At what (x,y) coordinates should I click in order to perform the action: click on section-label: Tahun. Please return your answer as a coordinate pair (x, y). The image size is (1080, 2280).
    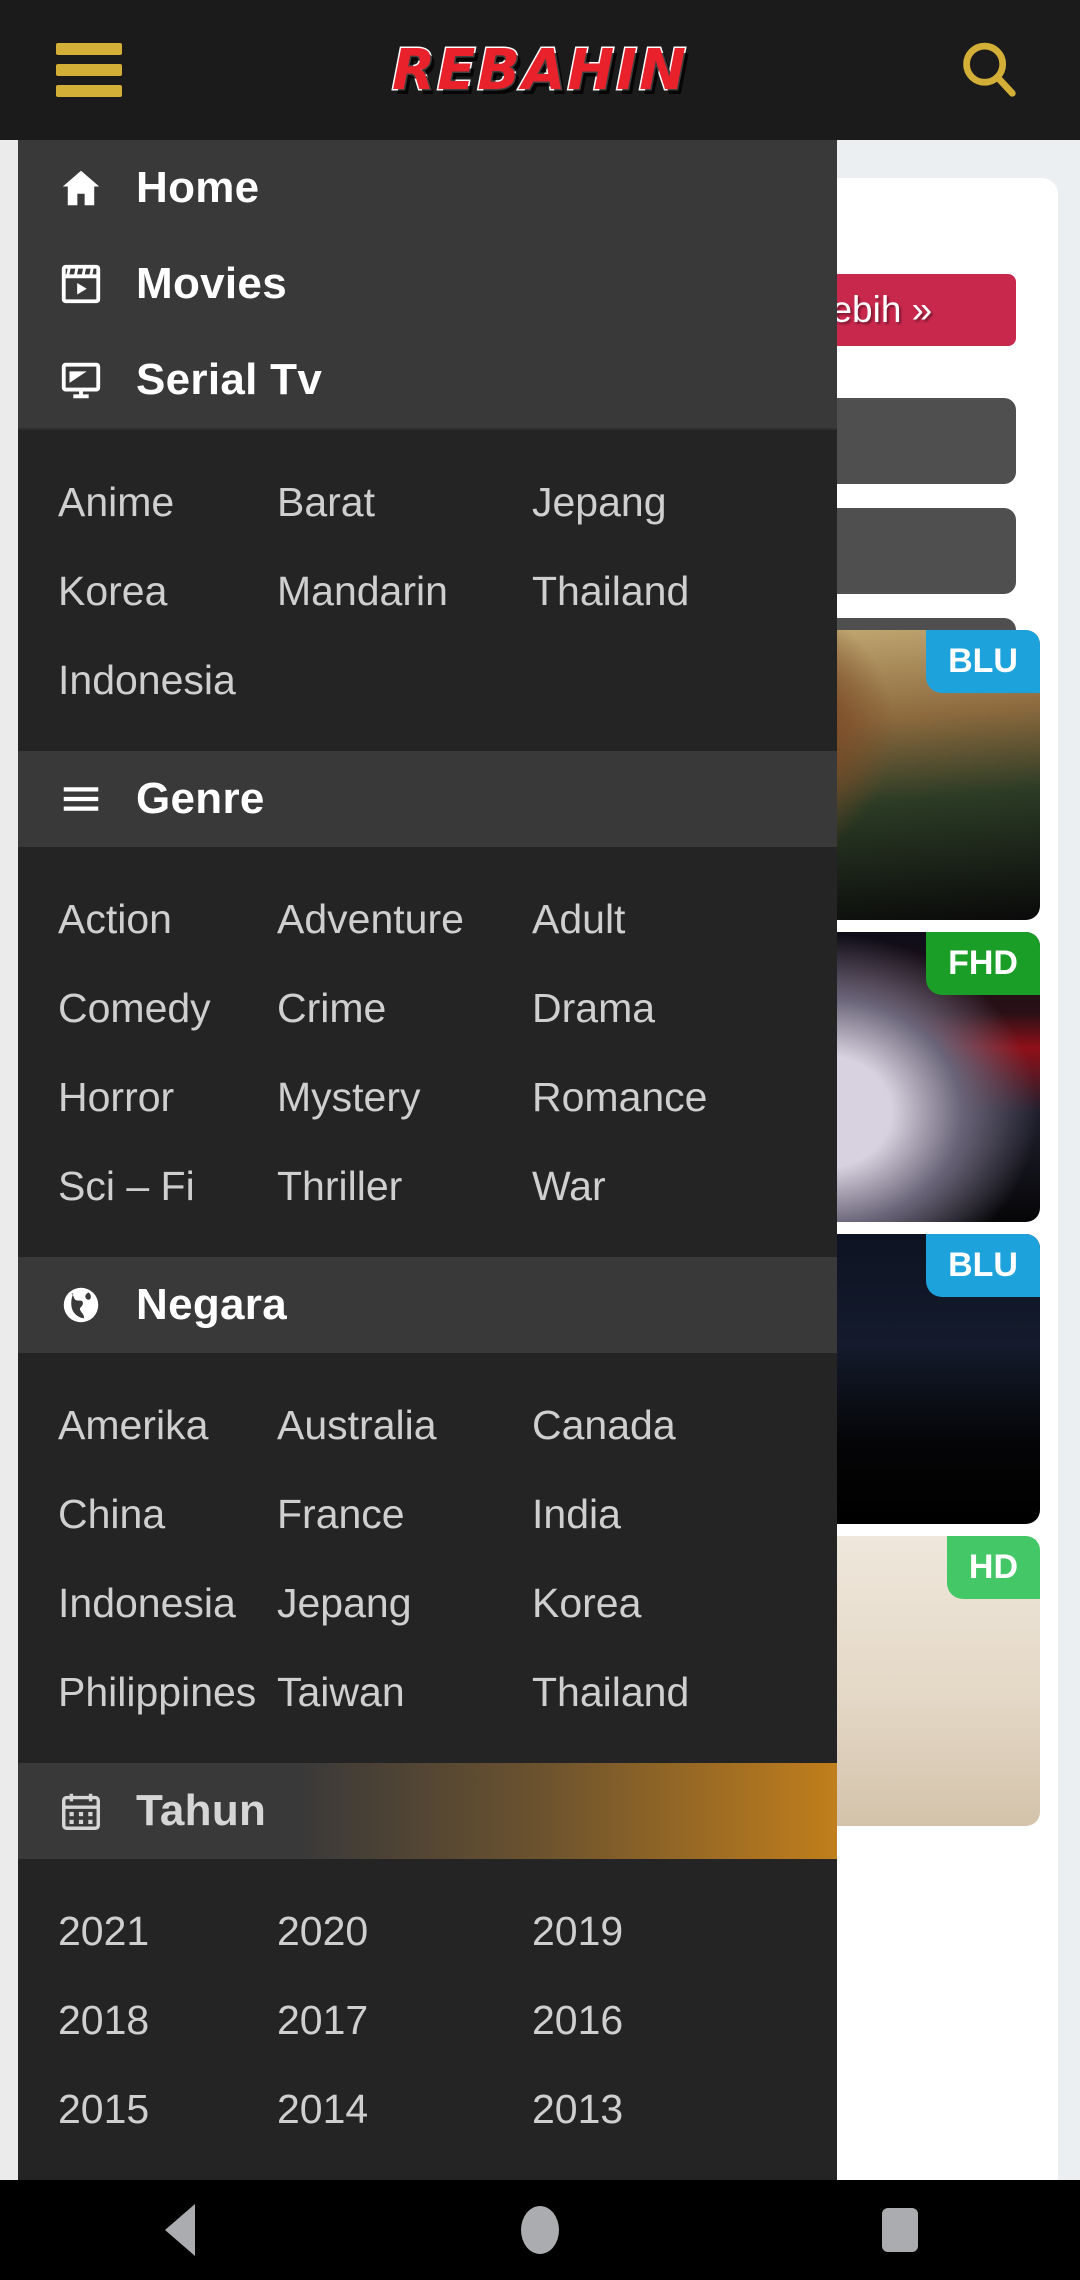
    Looking at the image, I should click on (201, 1810).